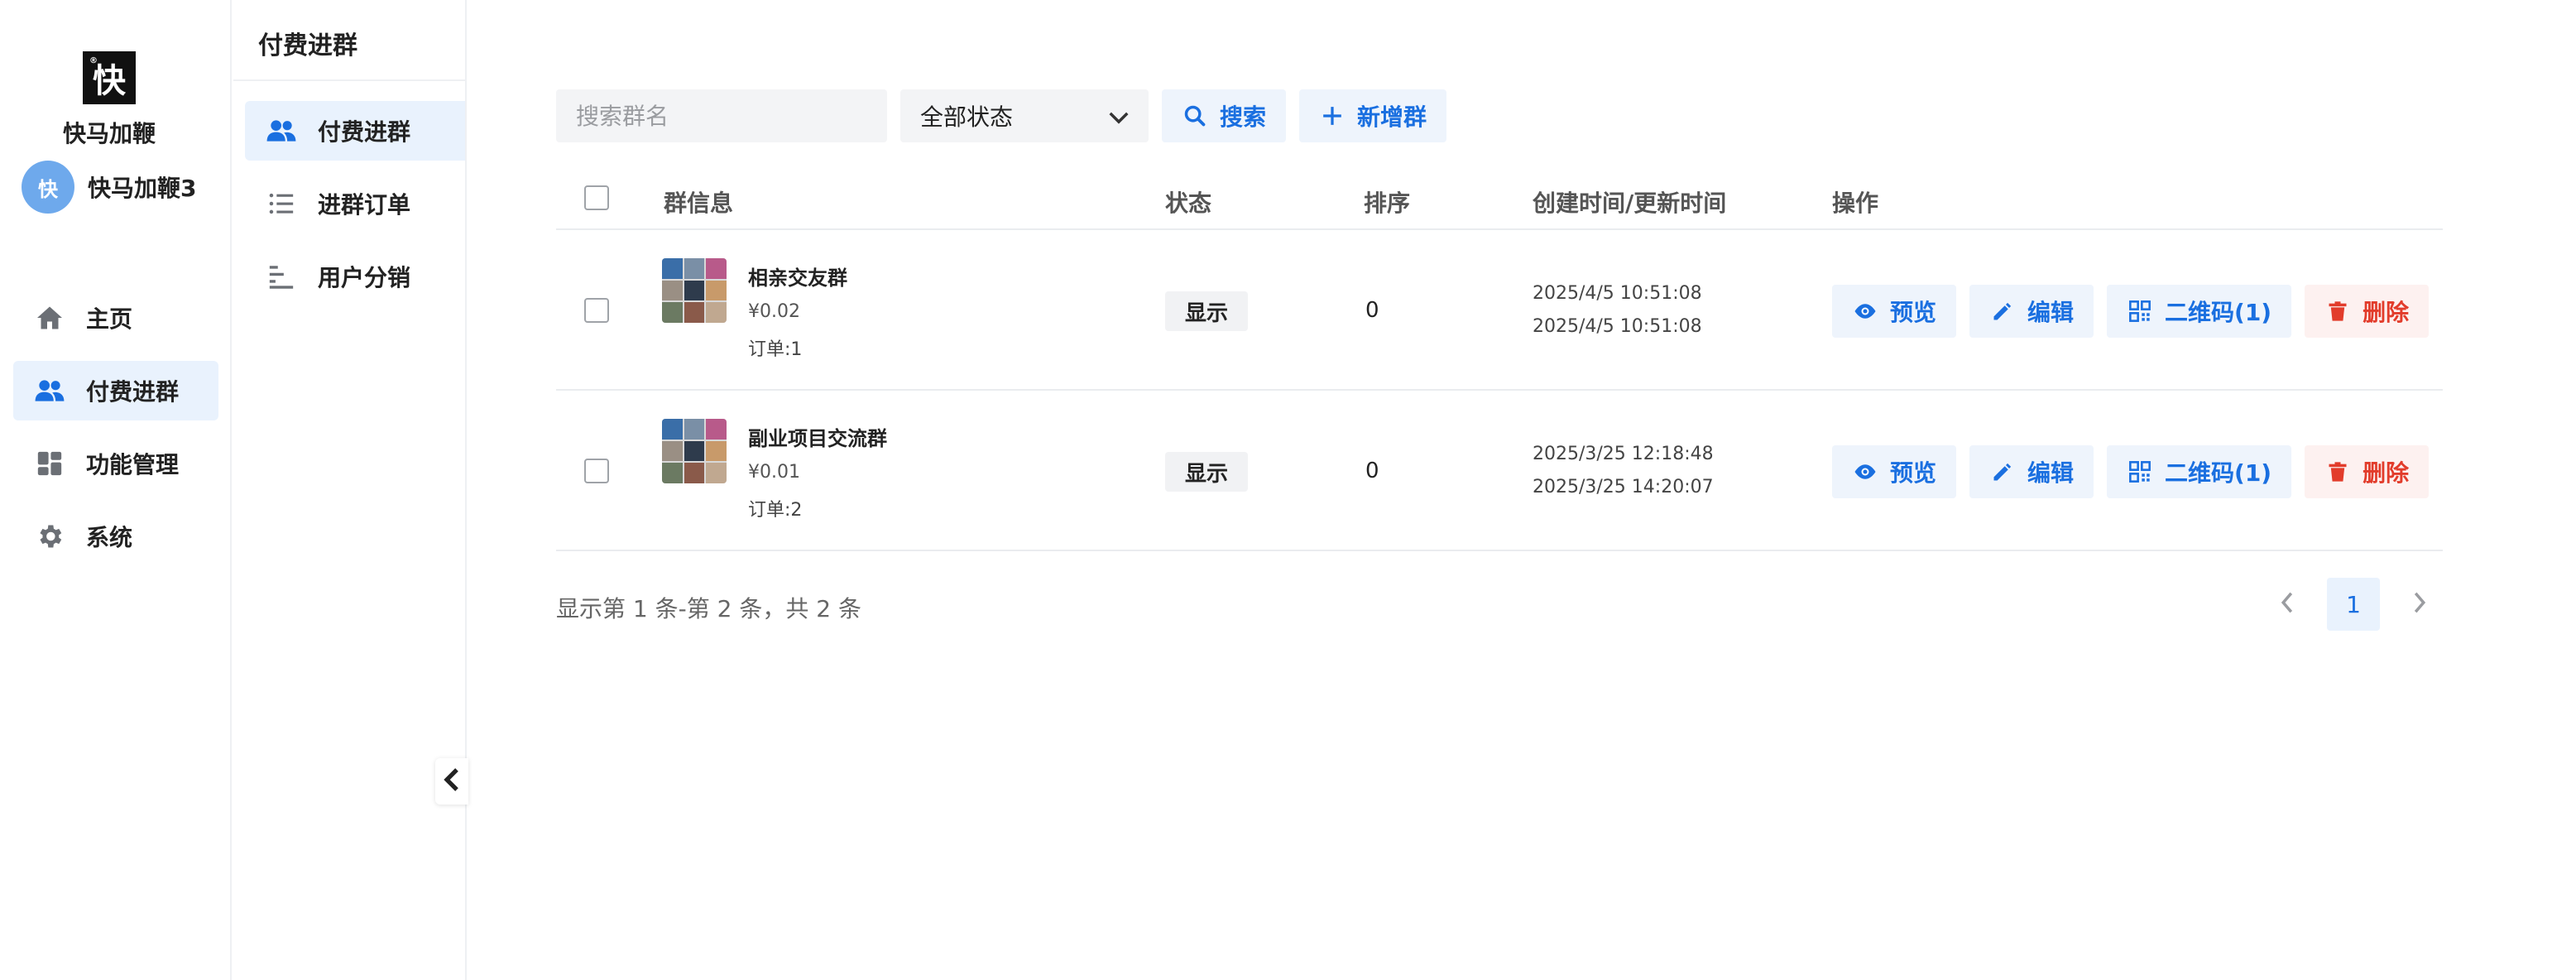 Image resolution: width=2576 pixels, height=980 pixels. I want to click on users-icon, so click(50, 390).